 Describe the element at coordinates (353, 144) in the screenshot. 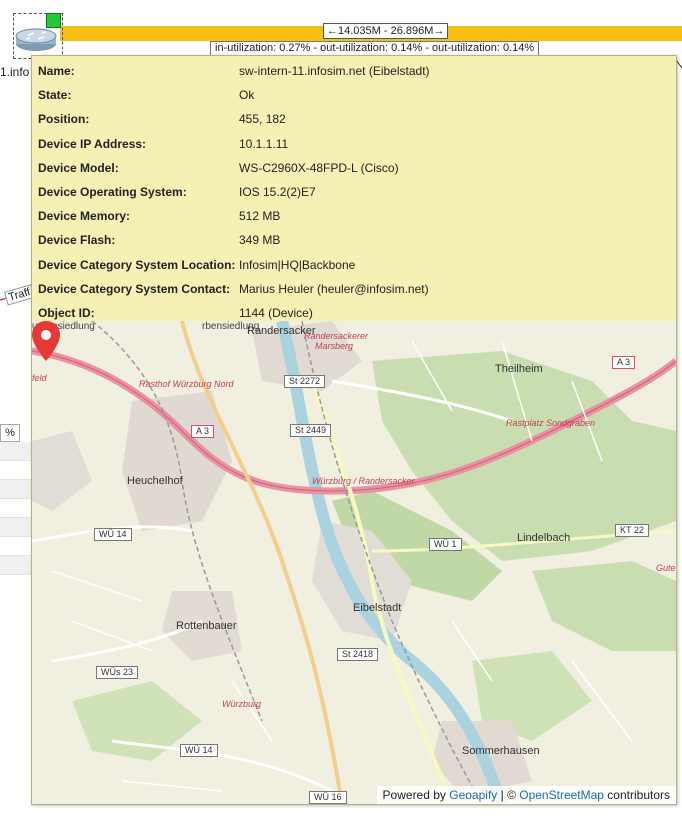

I see `property-row: Device IP Address: 10.1.1.11` at that location.